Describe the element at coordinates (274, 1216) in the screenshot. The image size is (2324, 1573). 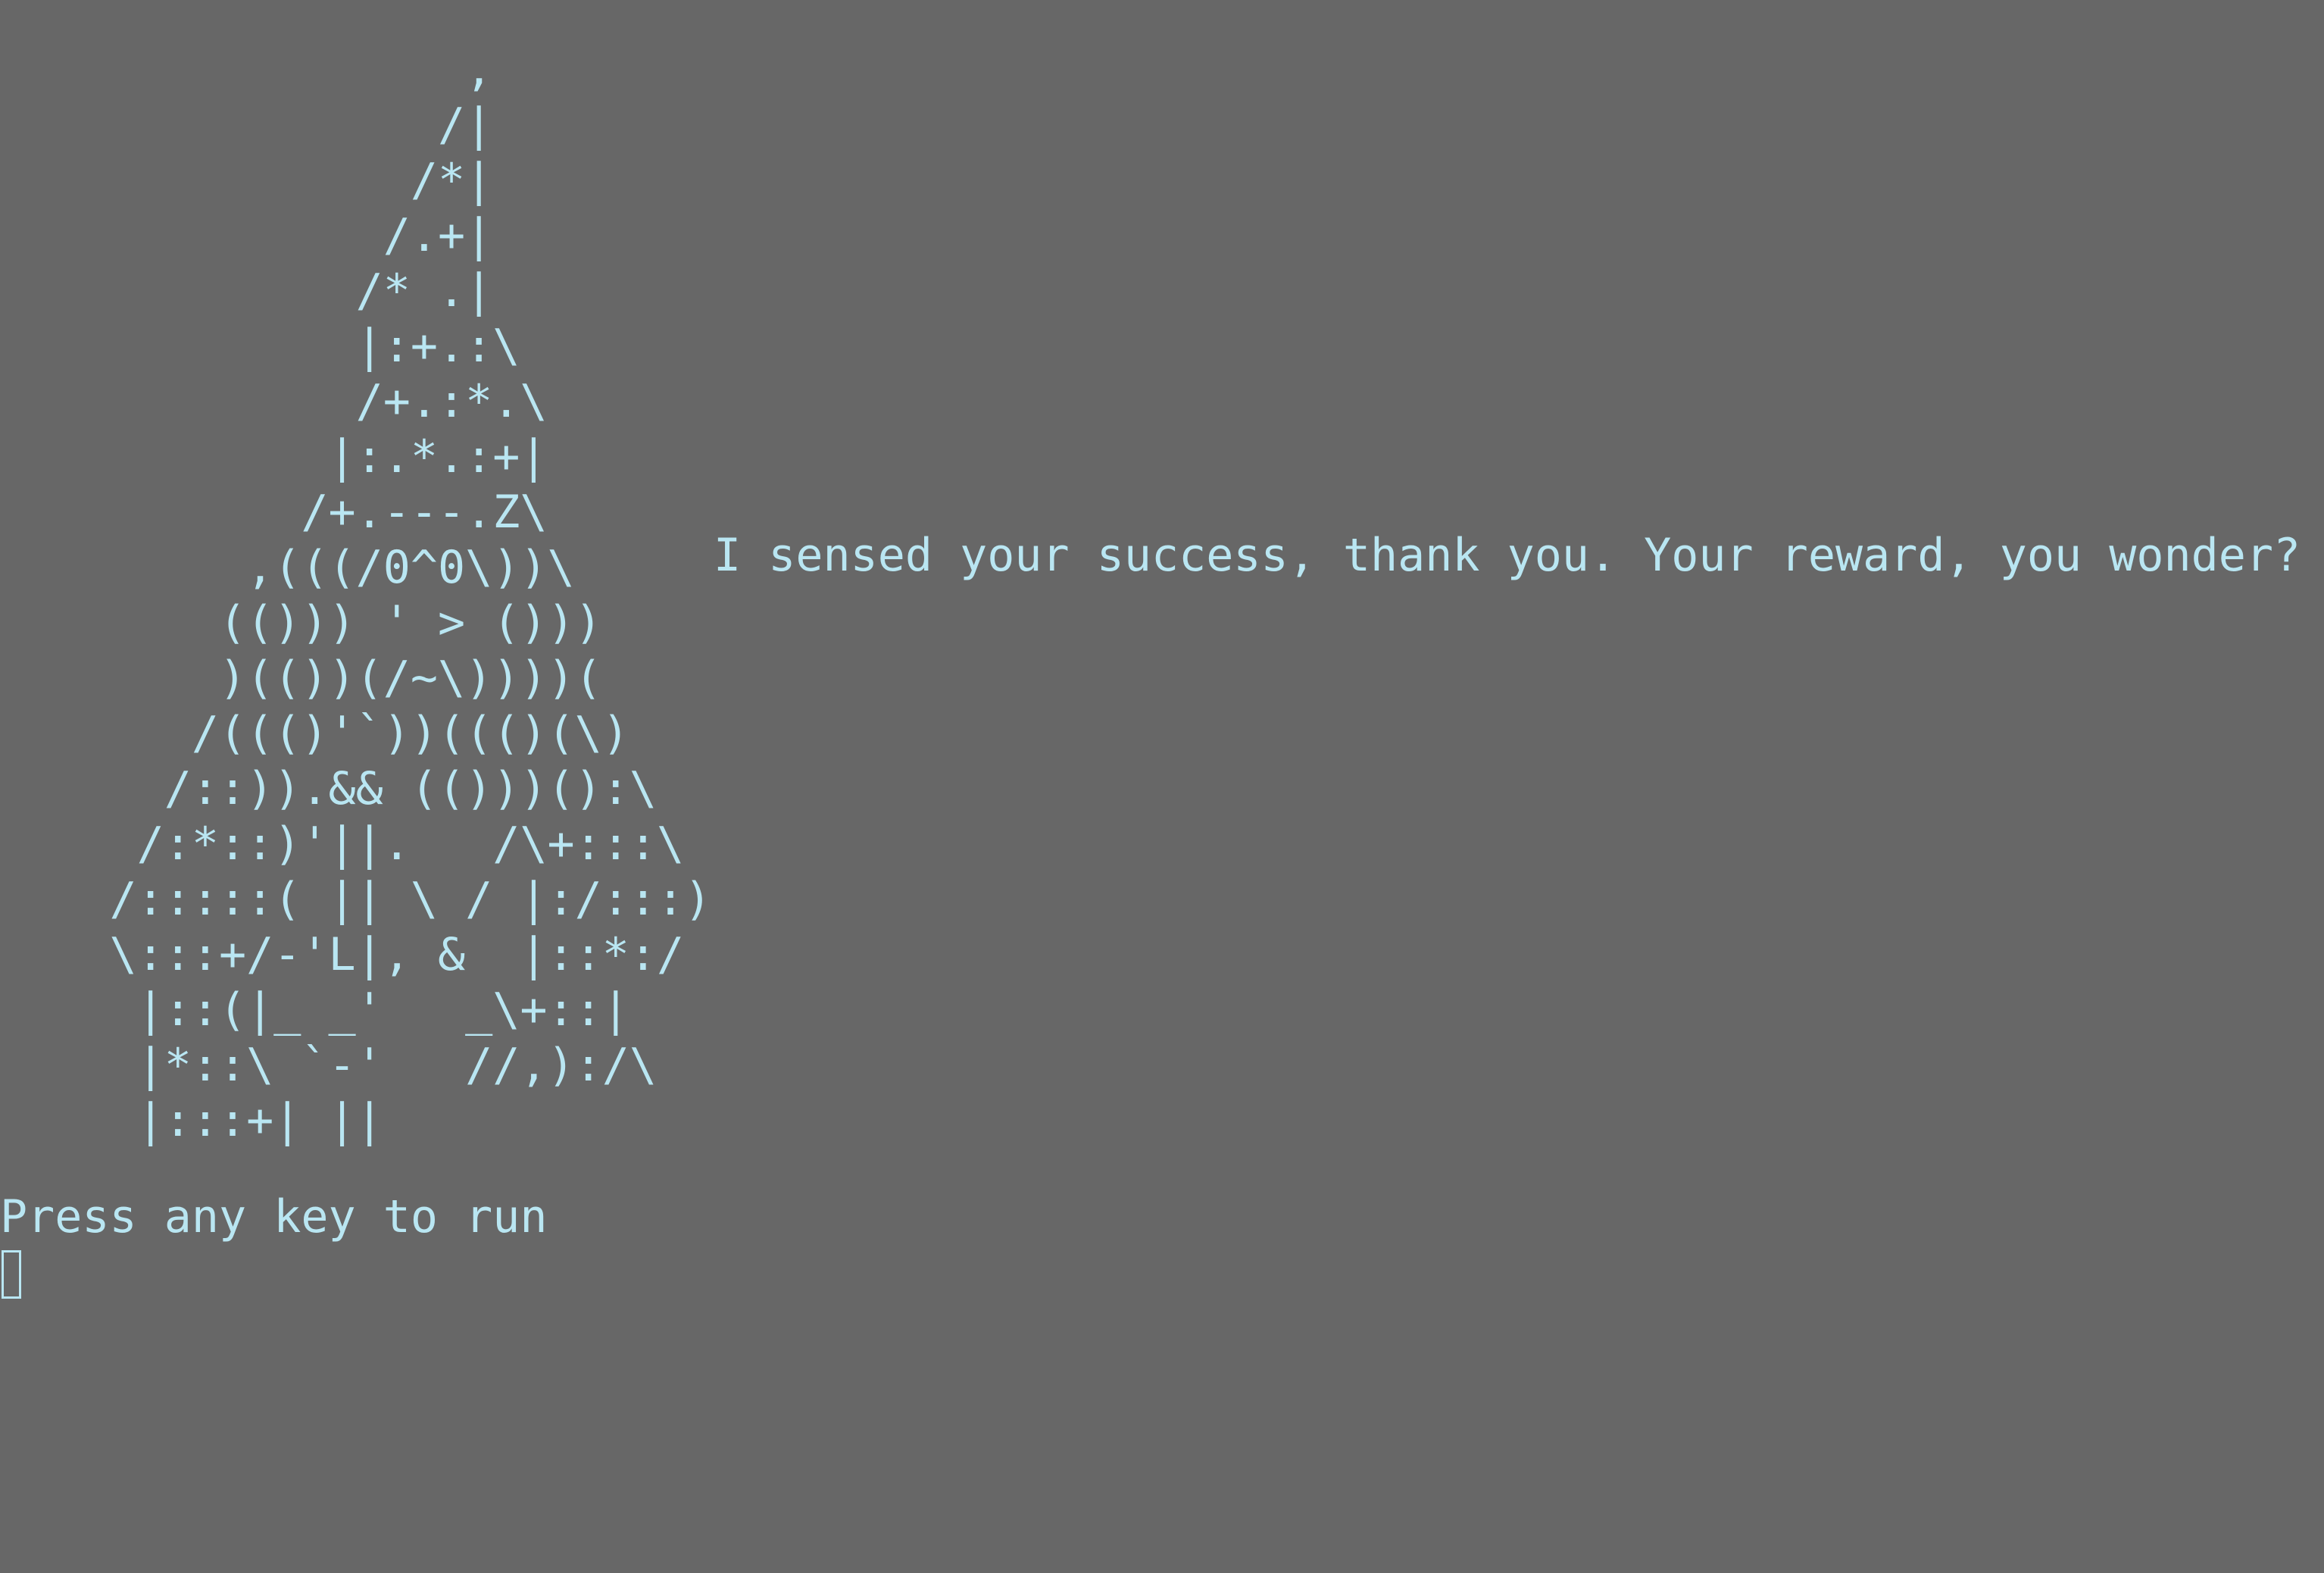
I see `press-any-key-prompt: Press any key to run` at that location.